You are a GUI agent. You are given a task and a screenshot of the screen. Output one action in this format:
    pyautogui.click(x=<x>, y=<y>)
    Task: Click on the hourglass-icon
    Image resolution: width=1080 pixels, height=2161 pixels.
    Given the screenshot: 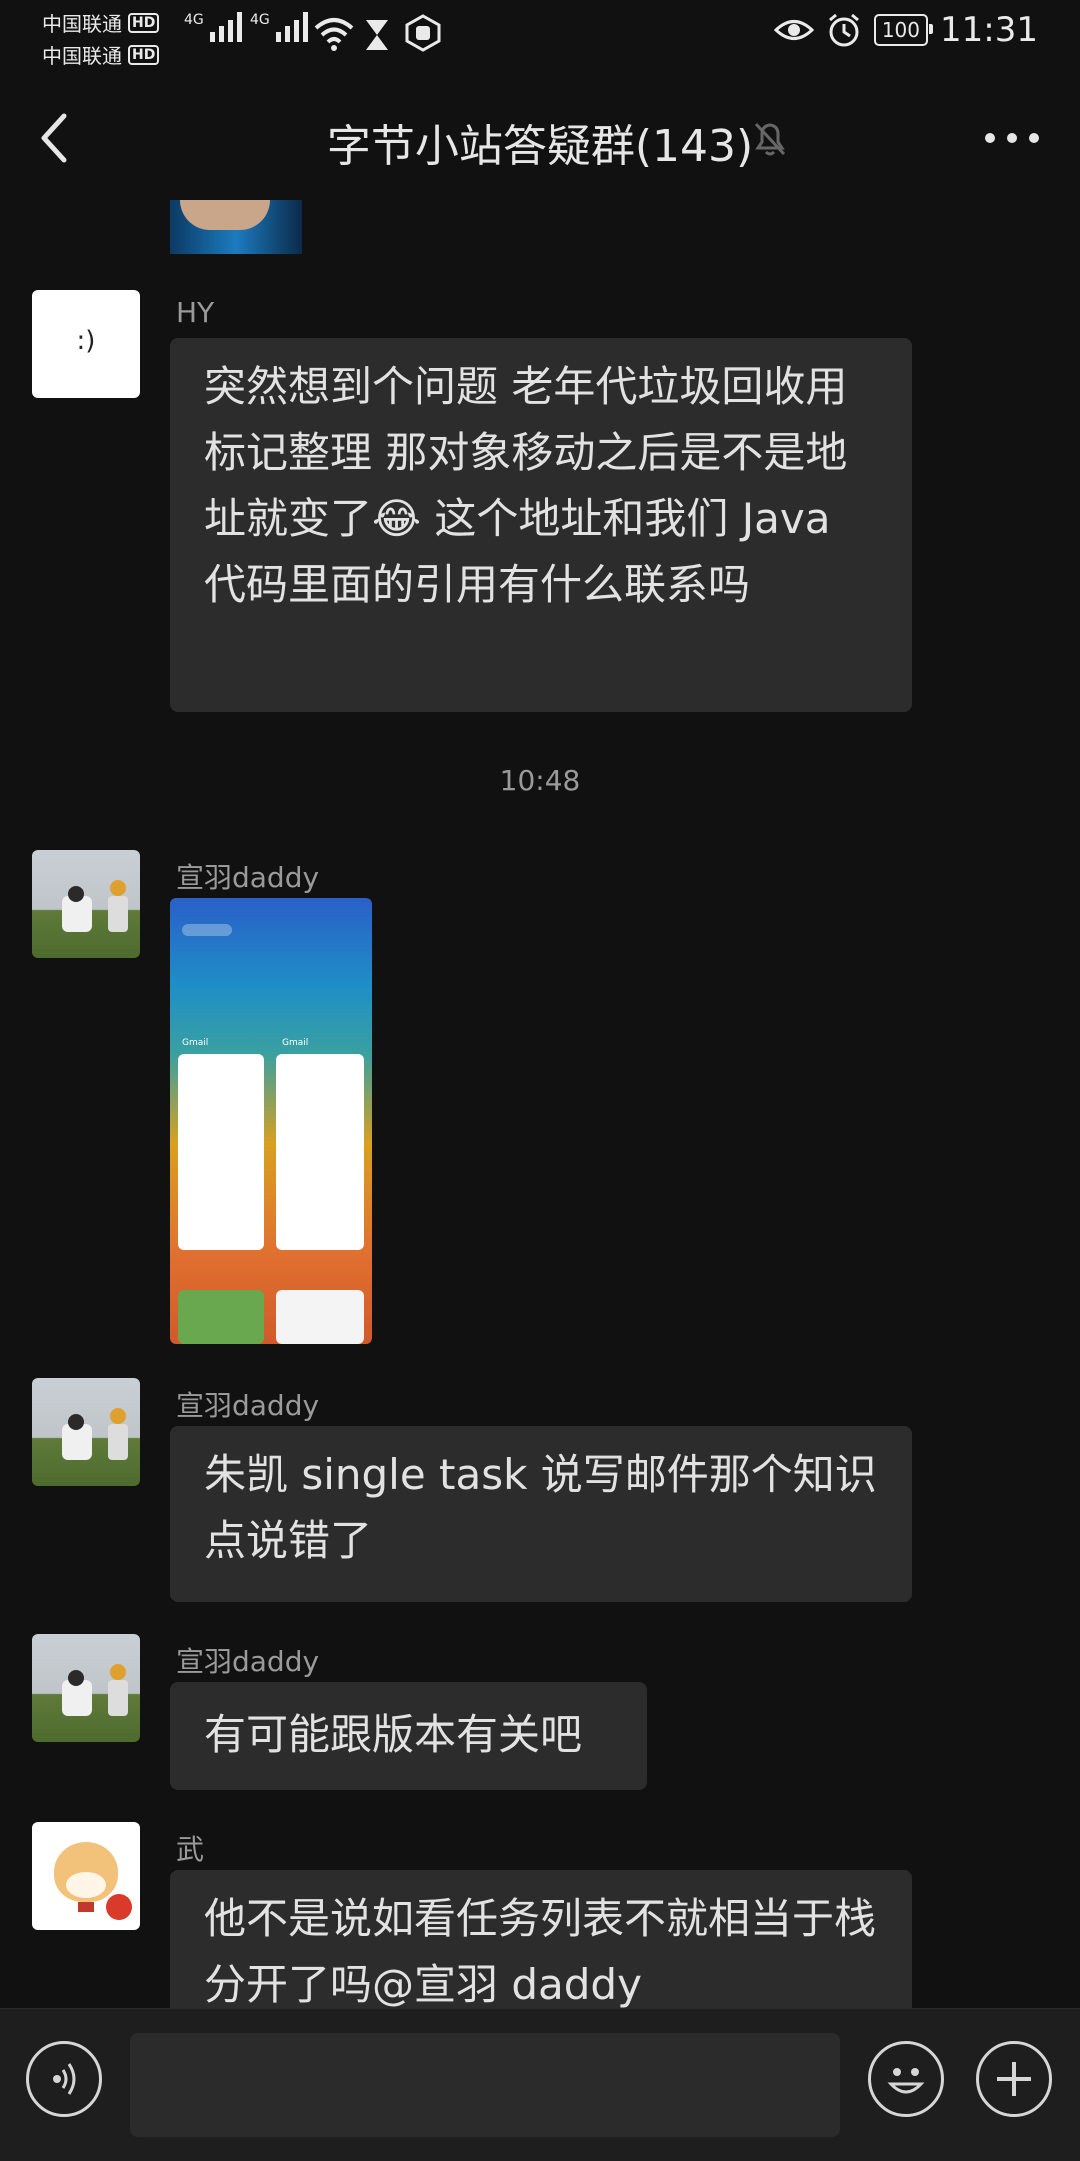 What is the action you would take?
    pyautogui.click(x=377, y=35)
    